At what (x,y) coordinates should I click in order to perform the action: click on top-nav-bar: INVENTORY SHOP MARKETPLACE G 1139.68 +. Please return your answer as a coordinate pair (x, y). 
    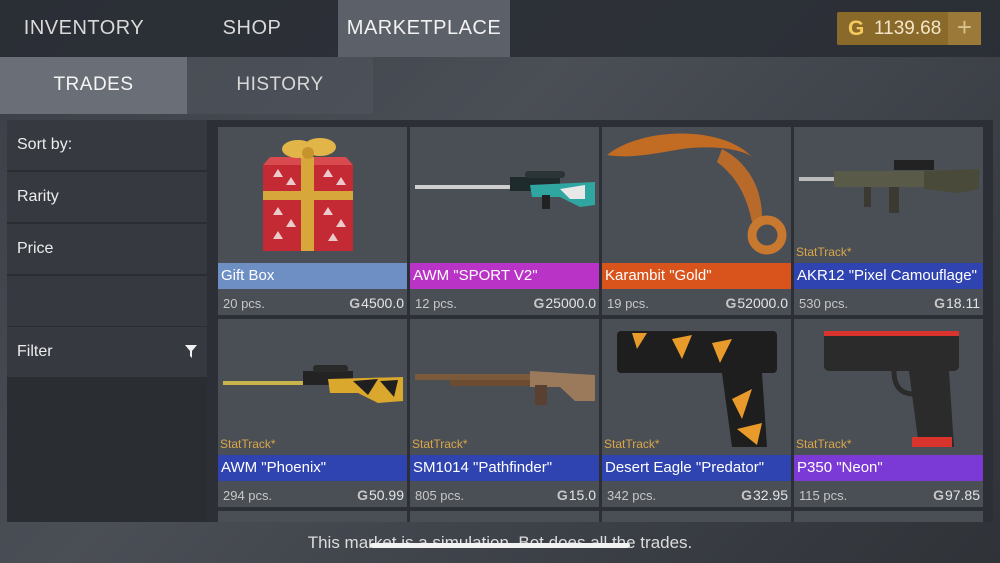
    Looking at the image, I should click on (500, 28).